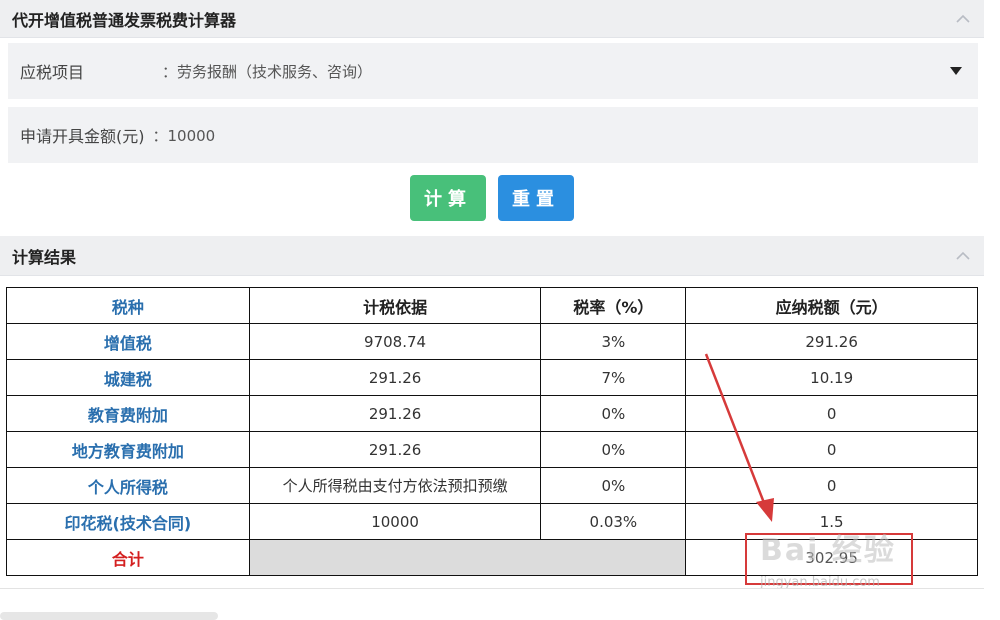 The width and height of the screenshot is (1000, 620). What do you see at coordinates (739, 437) in the screenshot?
I see `annotation-arrow-icon` at bounding box center [739, 437].